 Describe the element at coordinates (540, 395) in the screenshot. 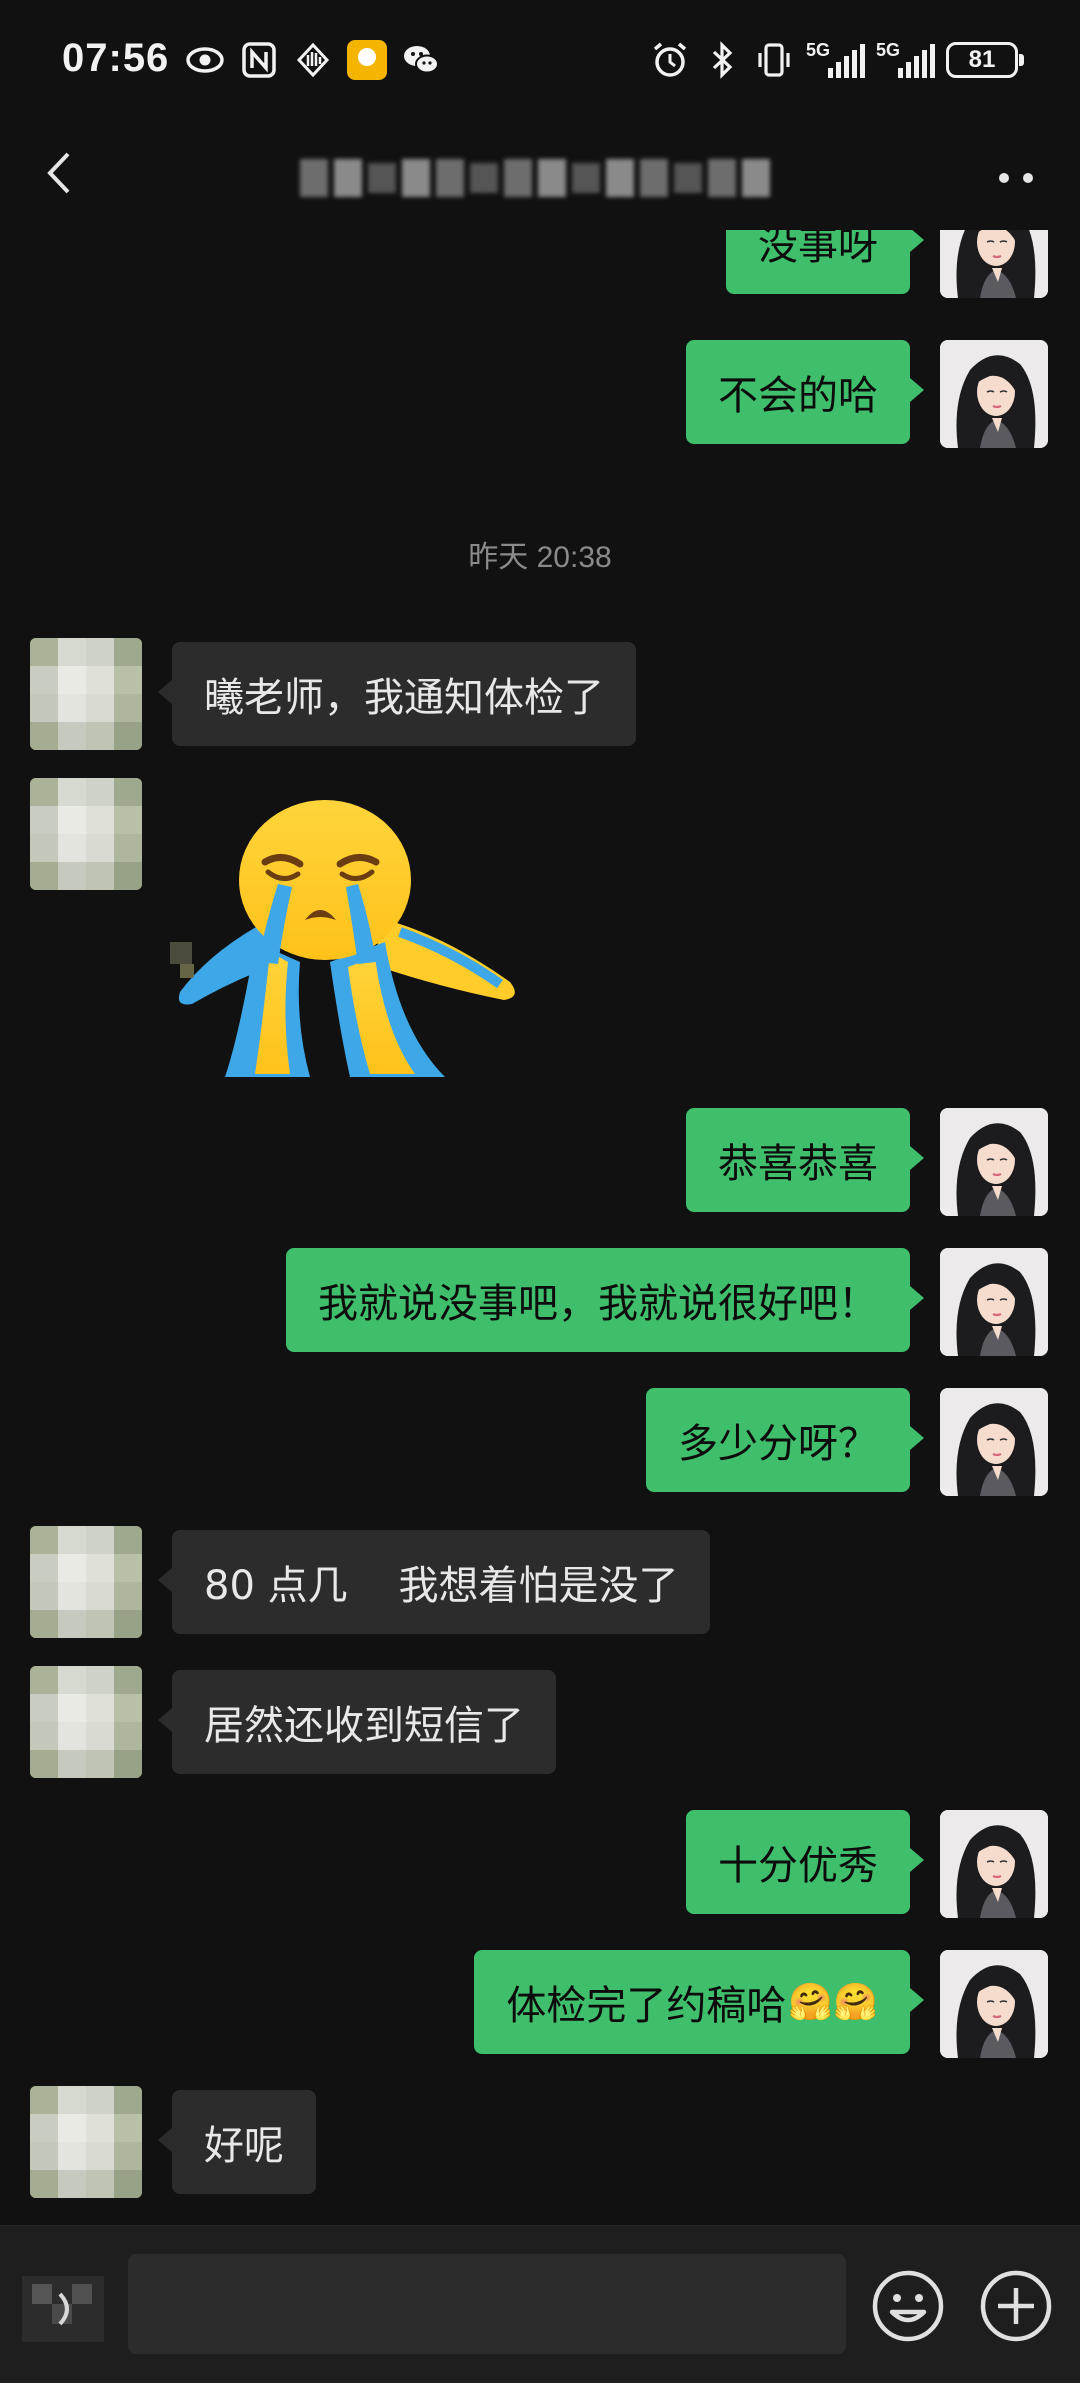

I see `message-row: 不会的哈` at that location.